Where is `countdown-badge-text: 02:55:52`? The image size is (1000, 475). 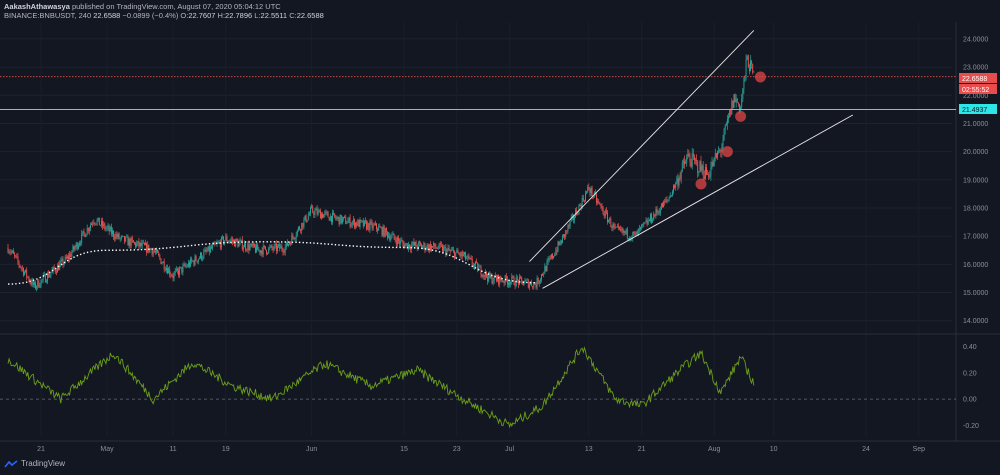 countdown-badge-text: 02:55:52 is located at coordinates (975, 90).